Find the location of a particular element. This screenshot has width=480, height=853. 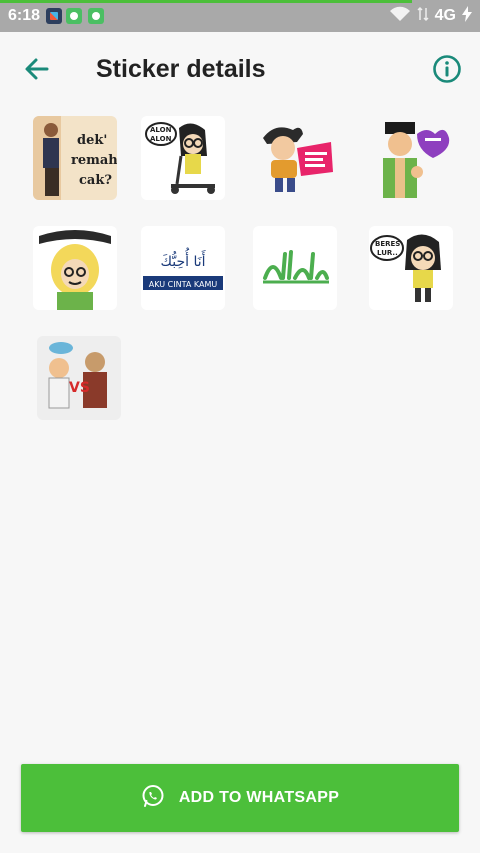

add-button-label: ADD TO WHATSAPP is located at coordinates (259, 797).